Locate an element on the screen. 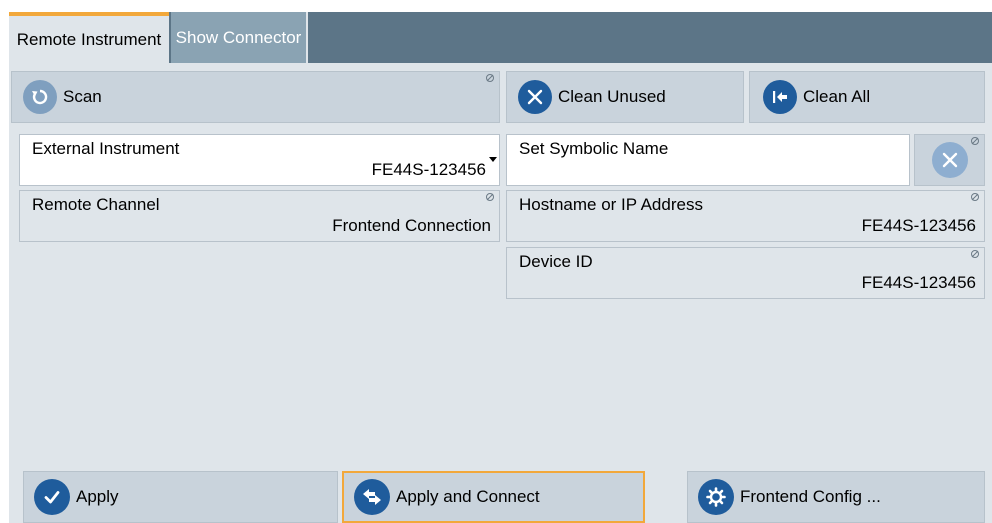  scan-button: Scan is located at coordinates (255, 97).